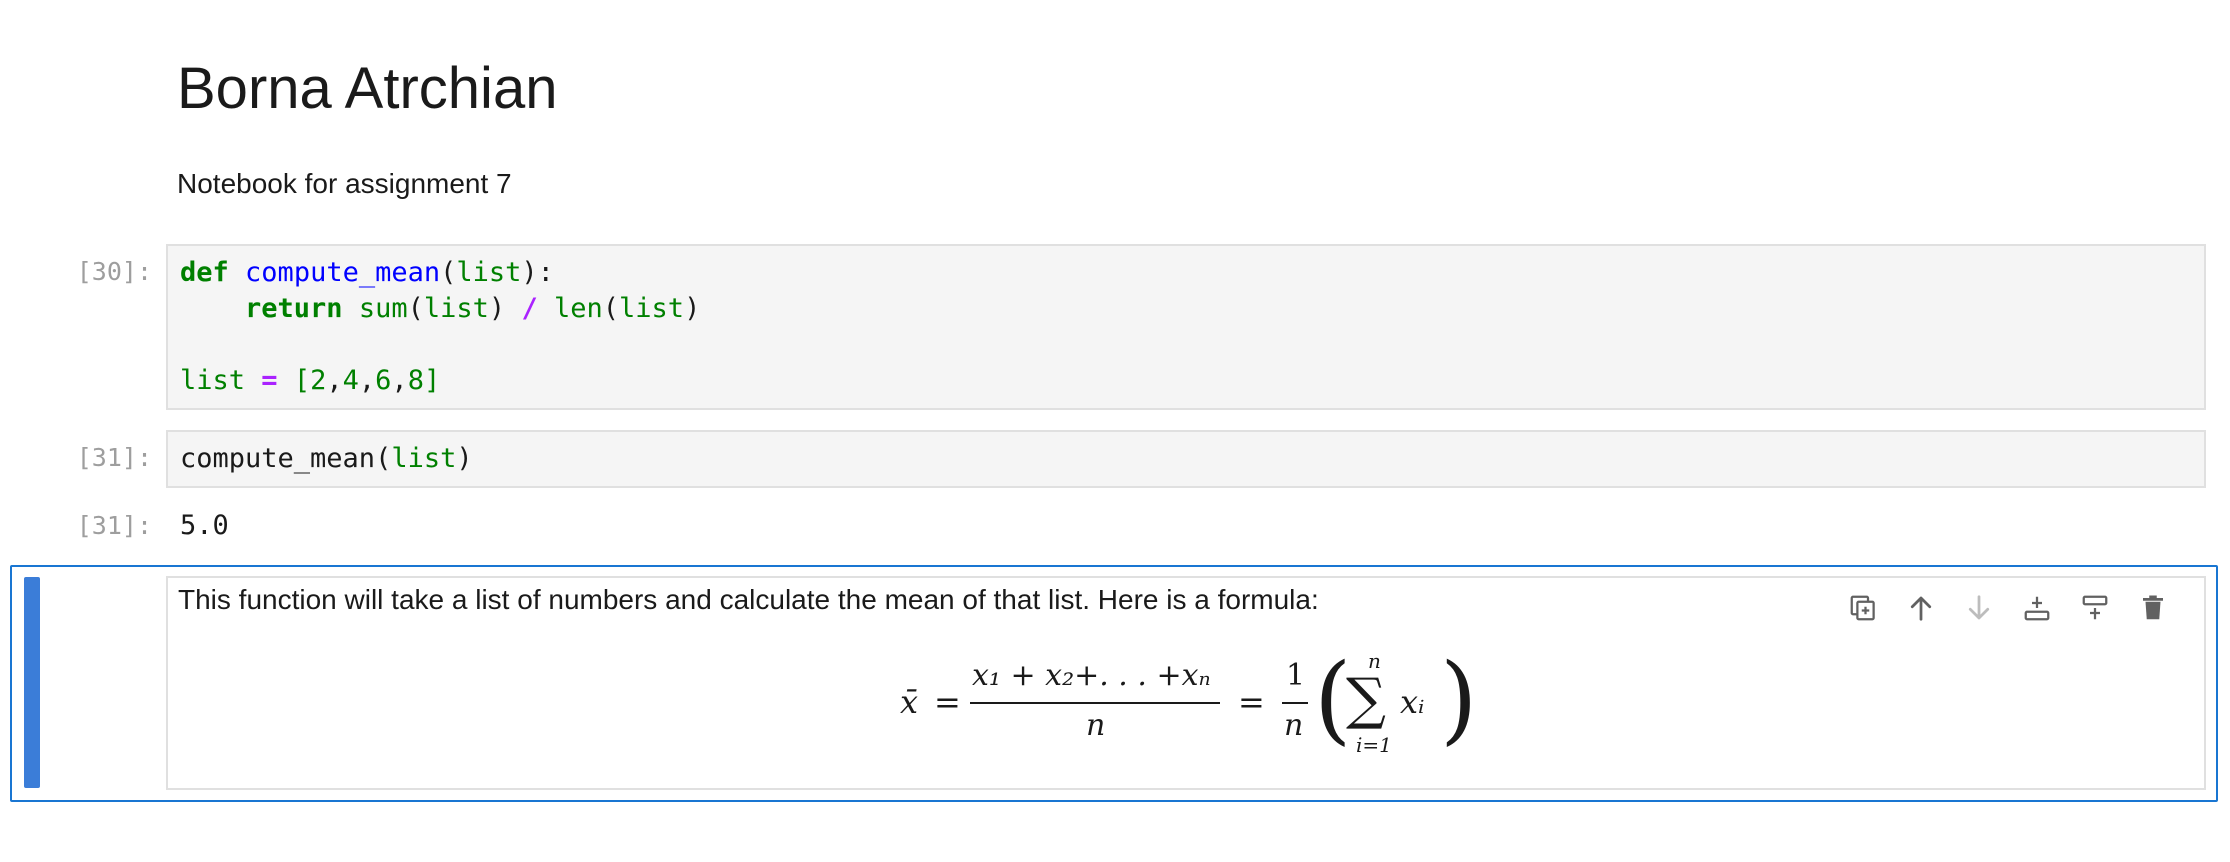 The height and width of the screenshot is (862, 2230). I want to click on code-cell-compute-mean-call: compute_mean(list), so click(1186, 459).